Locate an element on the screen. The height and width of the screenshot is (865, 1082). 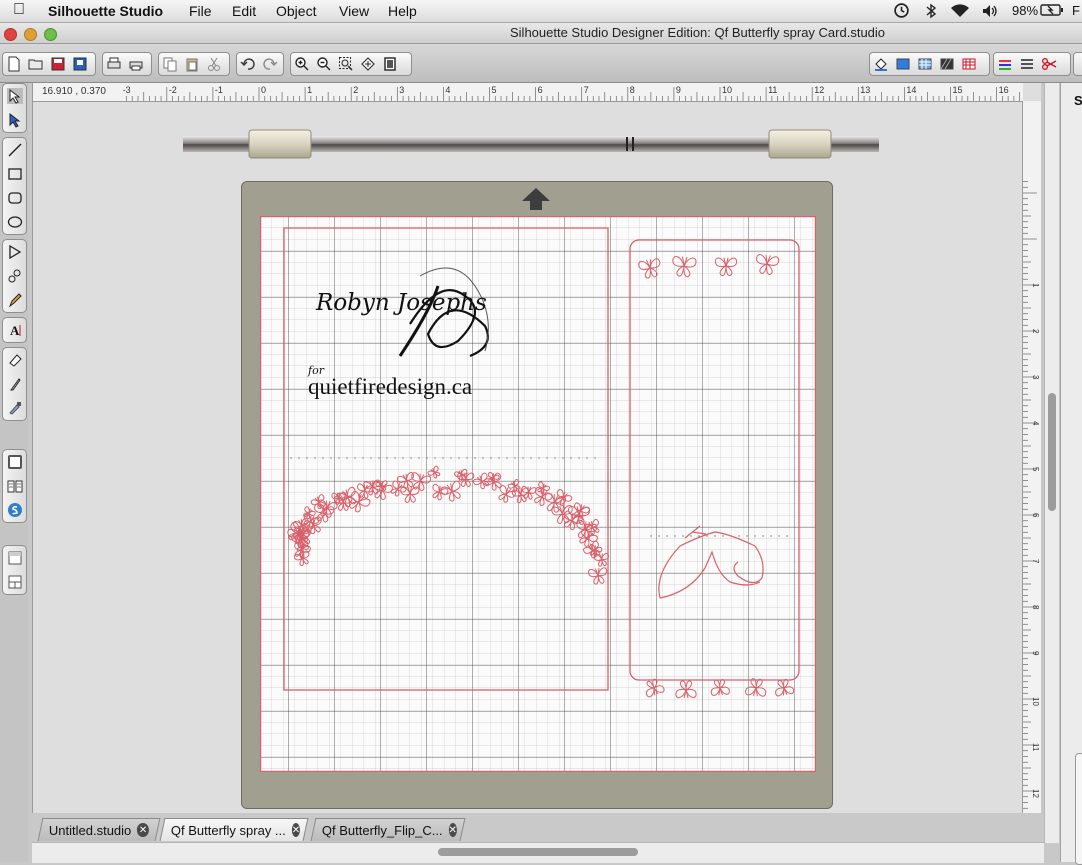
replicate-icon is located at coordinates (969, 64).